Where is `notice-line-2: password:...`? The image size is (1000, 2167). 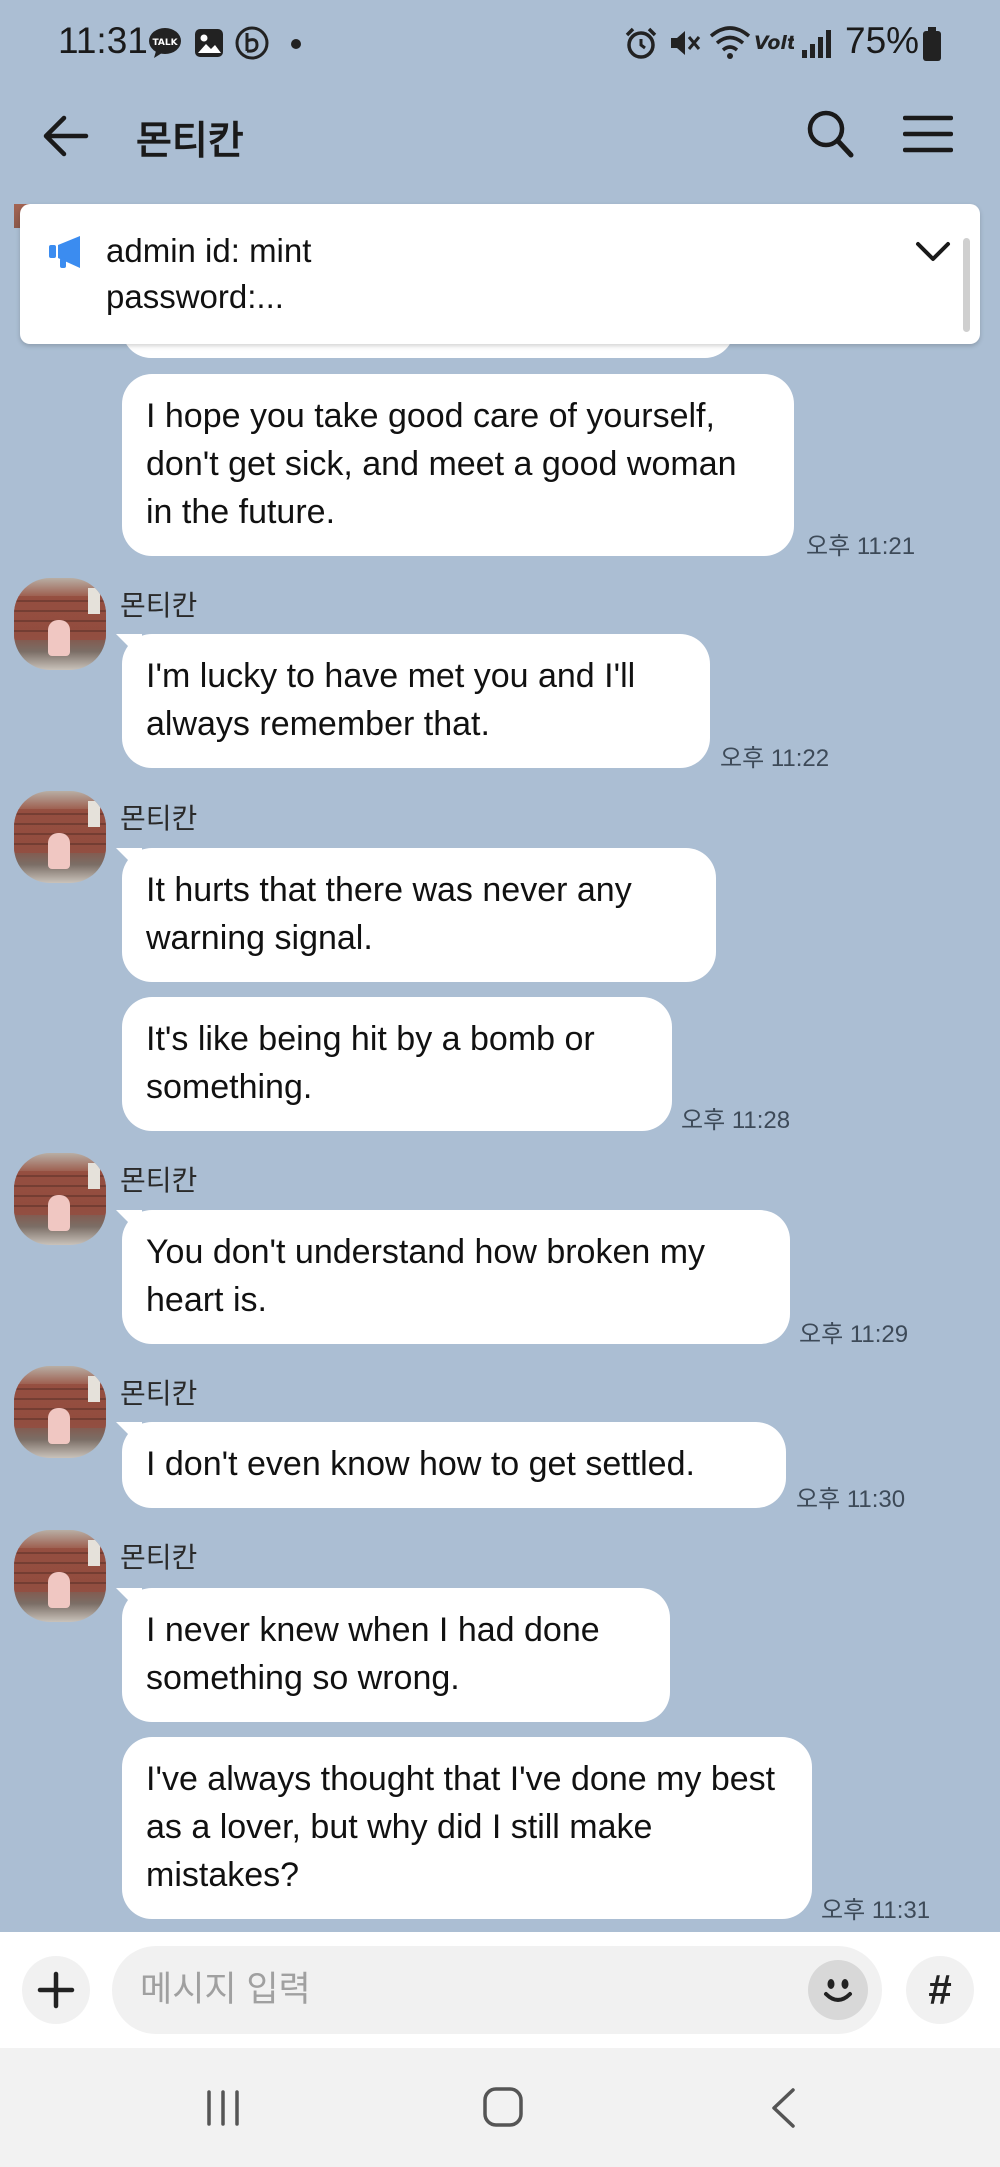
notice-line-2: password:... is located at coordinates (195, 296).